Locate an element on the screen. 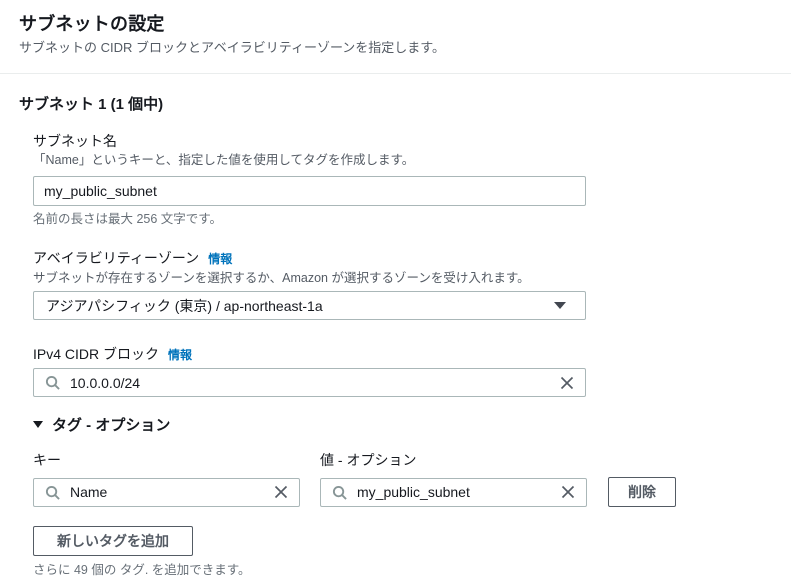  cidr-clear-icon is located at coordinates (567, 383).